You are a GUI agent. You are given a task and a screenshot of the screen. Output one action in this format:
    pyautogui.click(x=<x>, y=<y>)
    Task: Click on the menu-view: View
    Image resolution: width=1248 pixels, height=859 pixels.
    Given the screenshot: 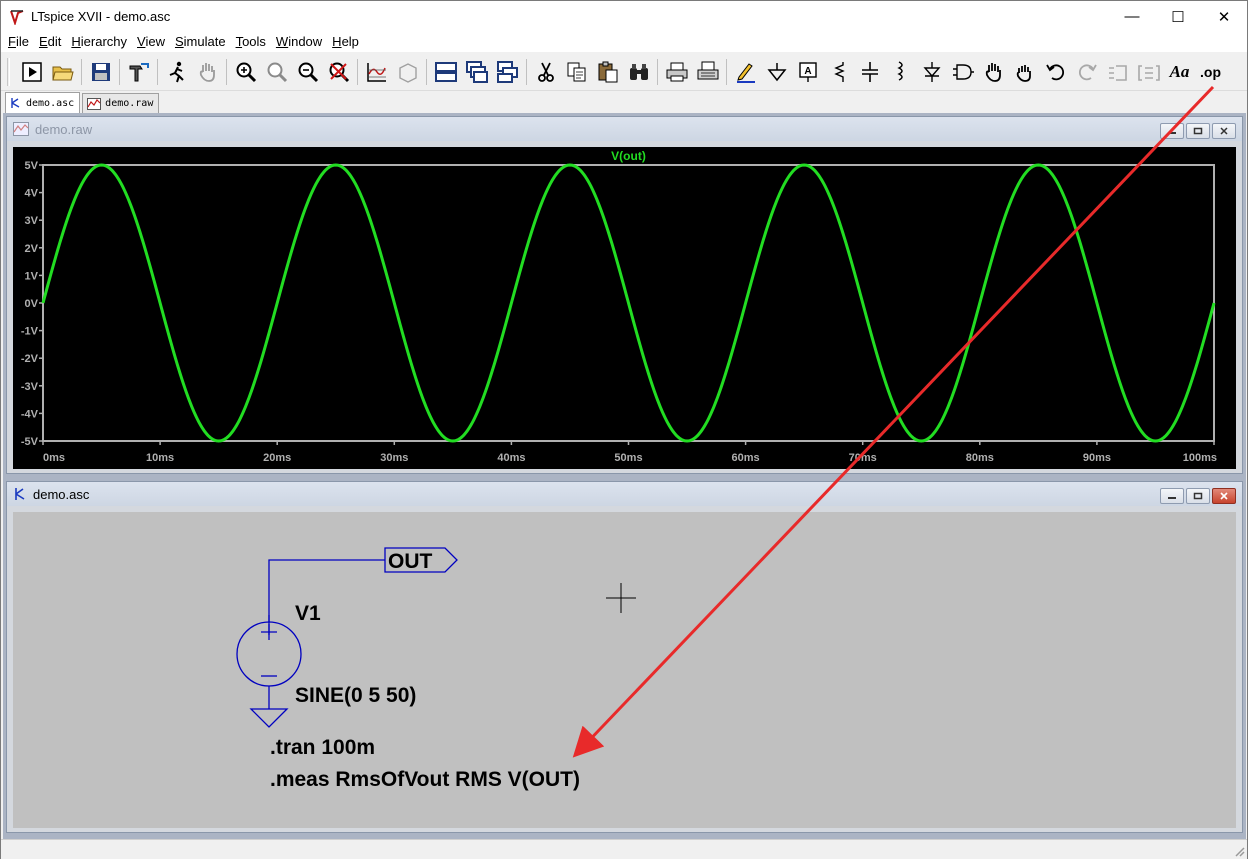 What is the action you would take?
    pyautogui.click(x=151, y=42)
    